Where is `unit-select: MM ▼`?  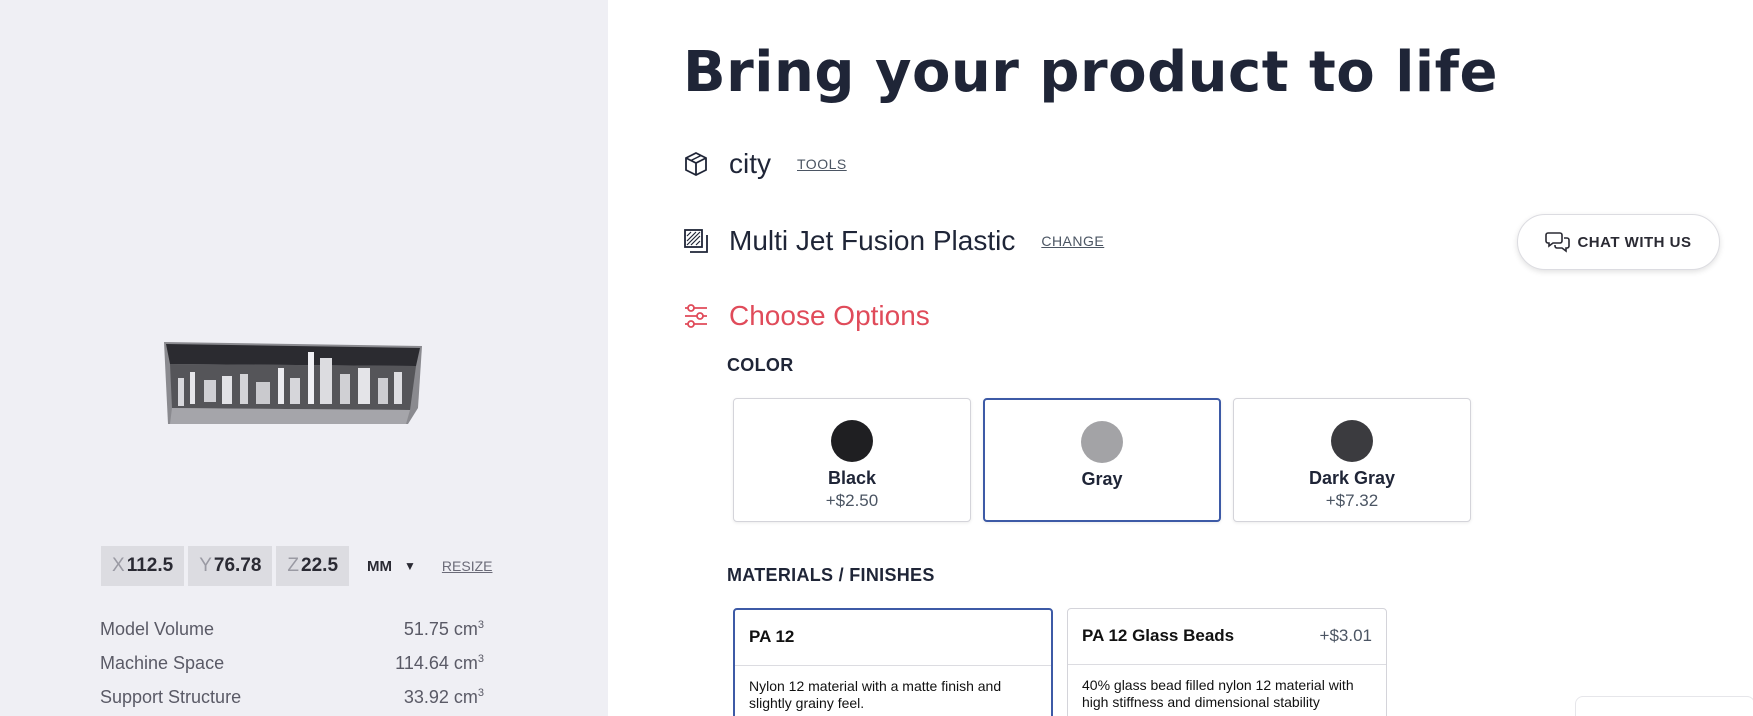
unit-select: MM ▼ is located at coordinates (391, 566).